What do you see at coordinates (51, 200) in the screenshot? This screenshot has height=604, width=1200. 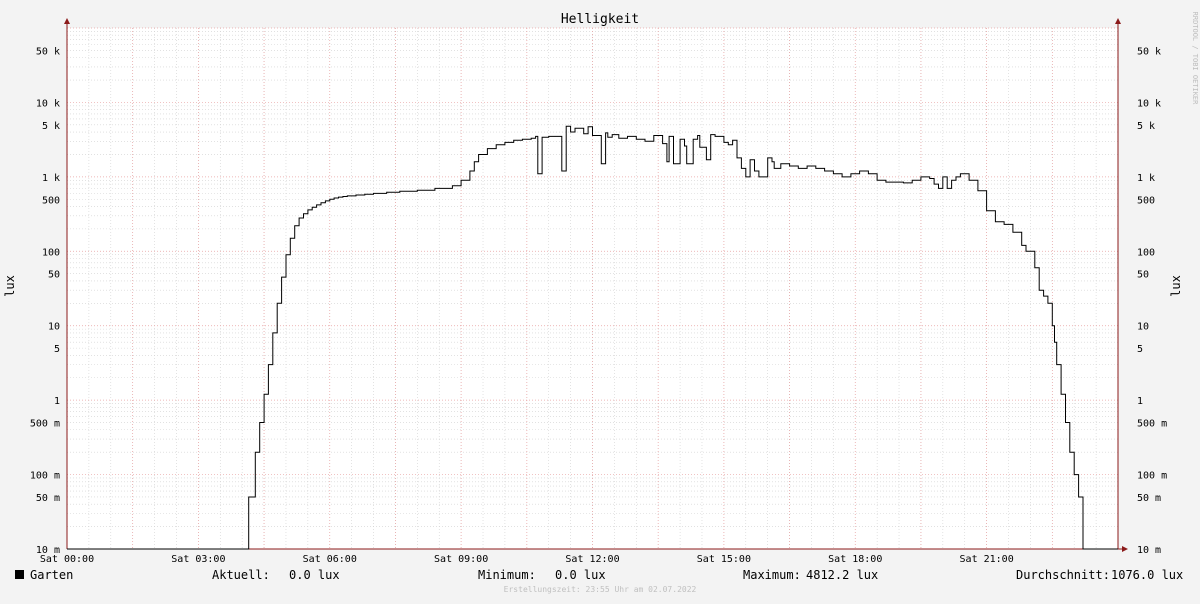 I see `y-tick-label-left: 500` at bounding box center [51, 200].